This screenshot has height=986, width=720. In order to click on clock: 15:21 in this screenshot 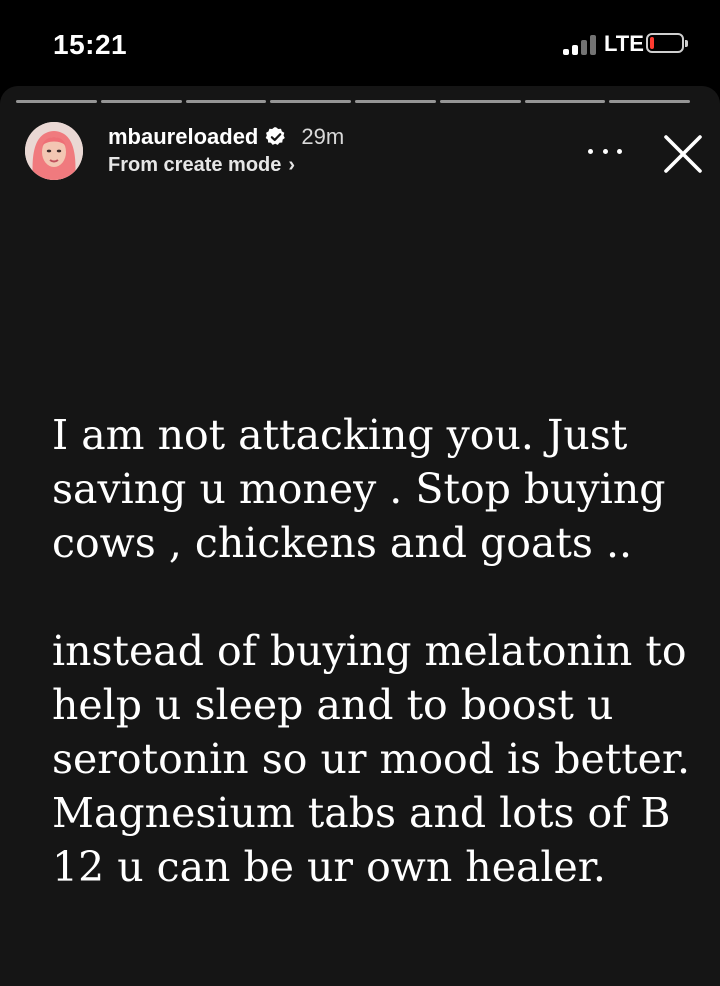, I will do `click(90, 44)`.